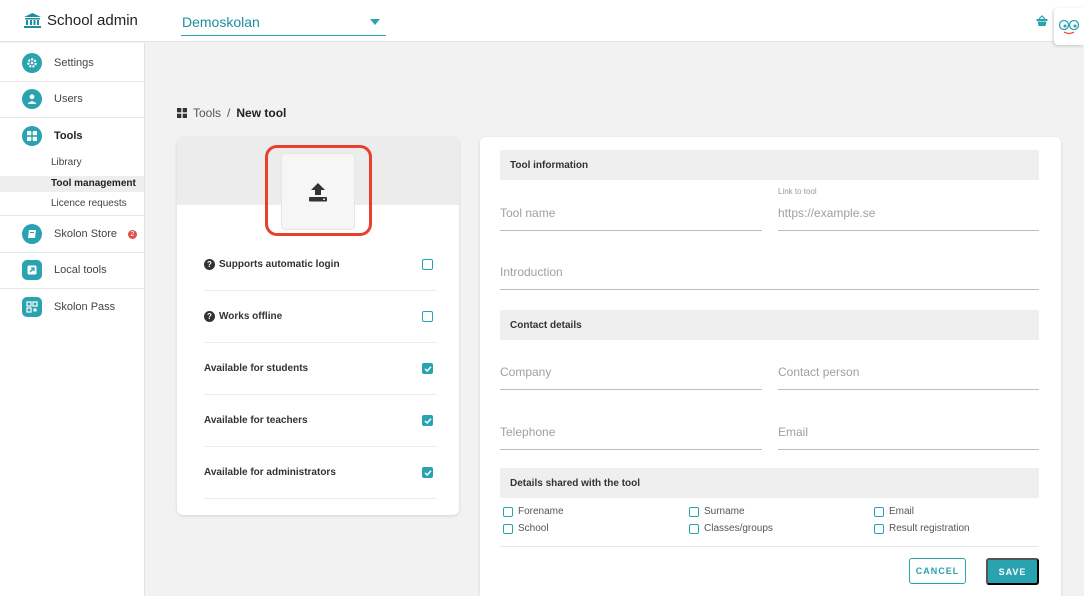 This screenshot has height=596, width=1084. I want to click on share-result-registration: Result registration, so click(922, 528).